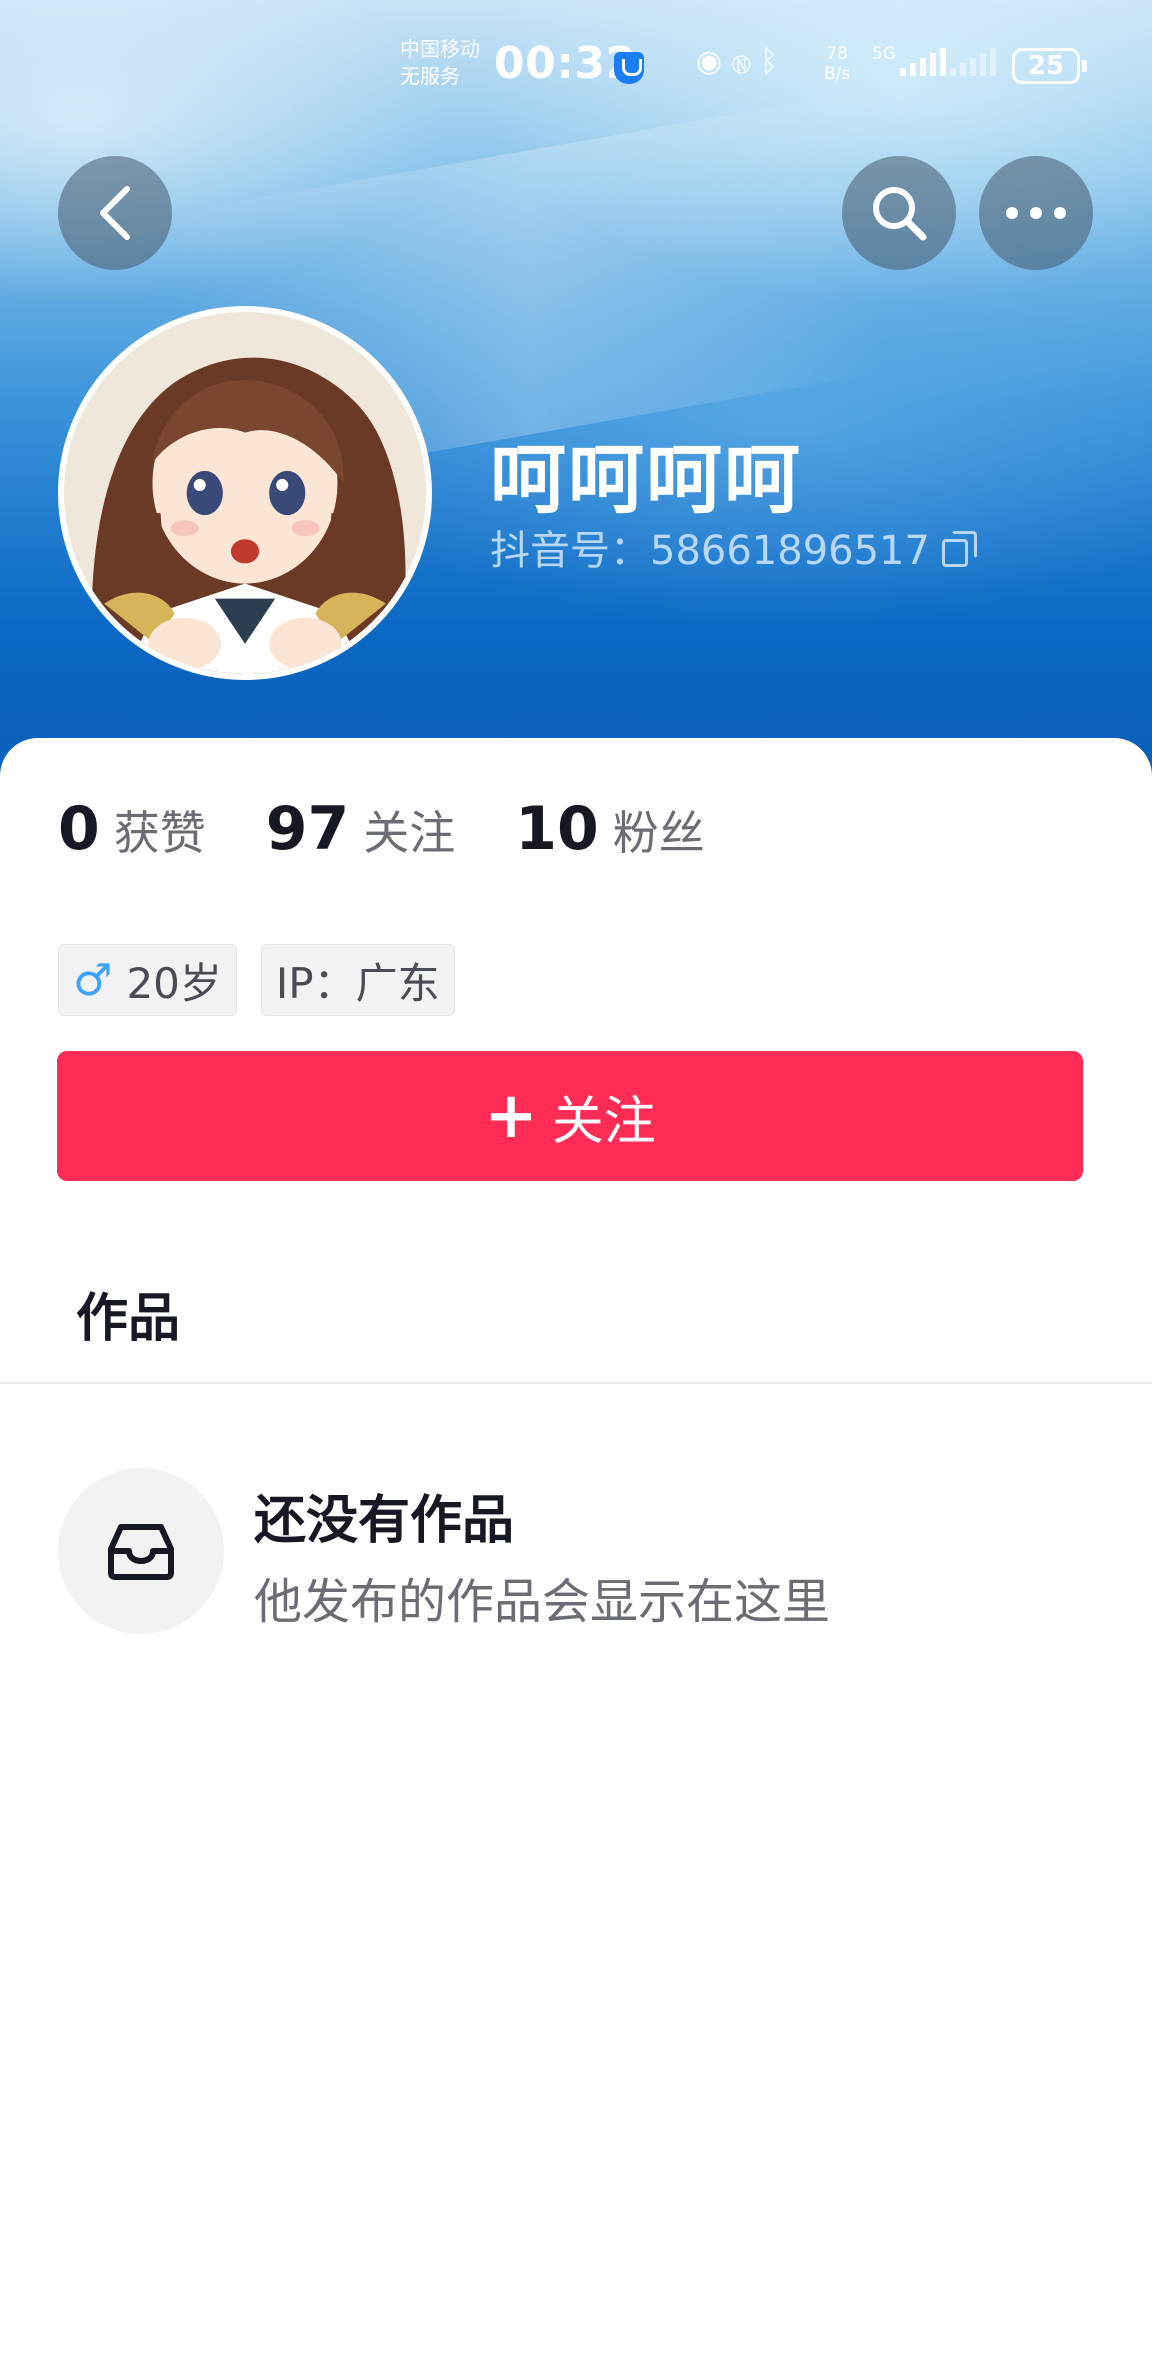  What do you see at coordinates (159, 833) in the screenshot?
I see `likes-label: 获赞` at bounding box center [159, 833].